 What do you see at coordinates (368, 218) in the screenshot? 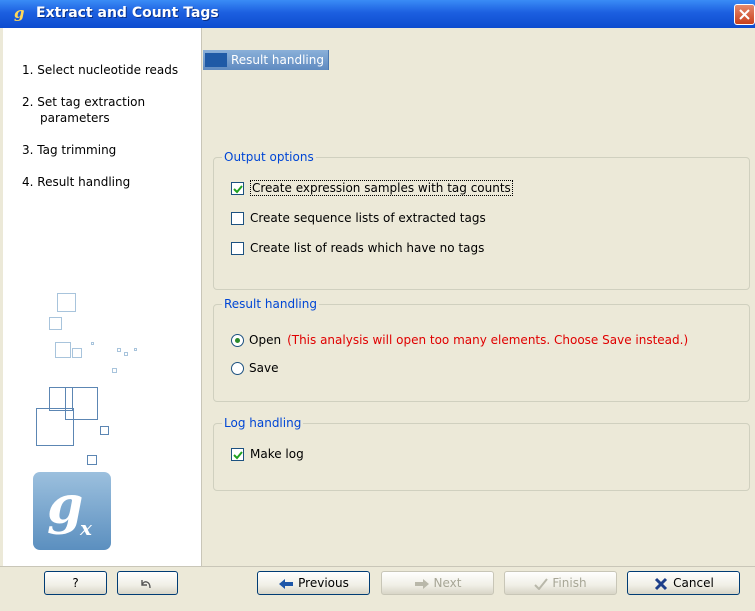
I see `sequence-lists-label: Create sequence lists of extracted tags` at bounding box center [368, 218].